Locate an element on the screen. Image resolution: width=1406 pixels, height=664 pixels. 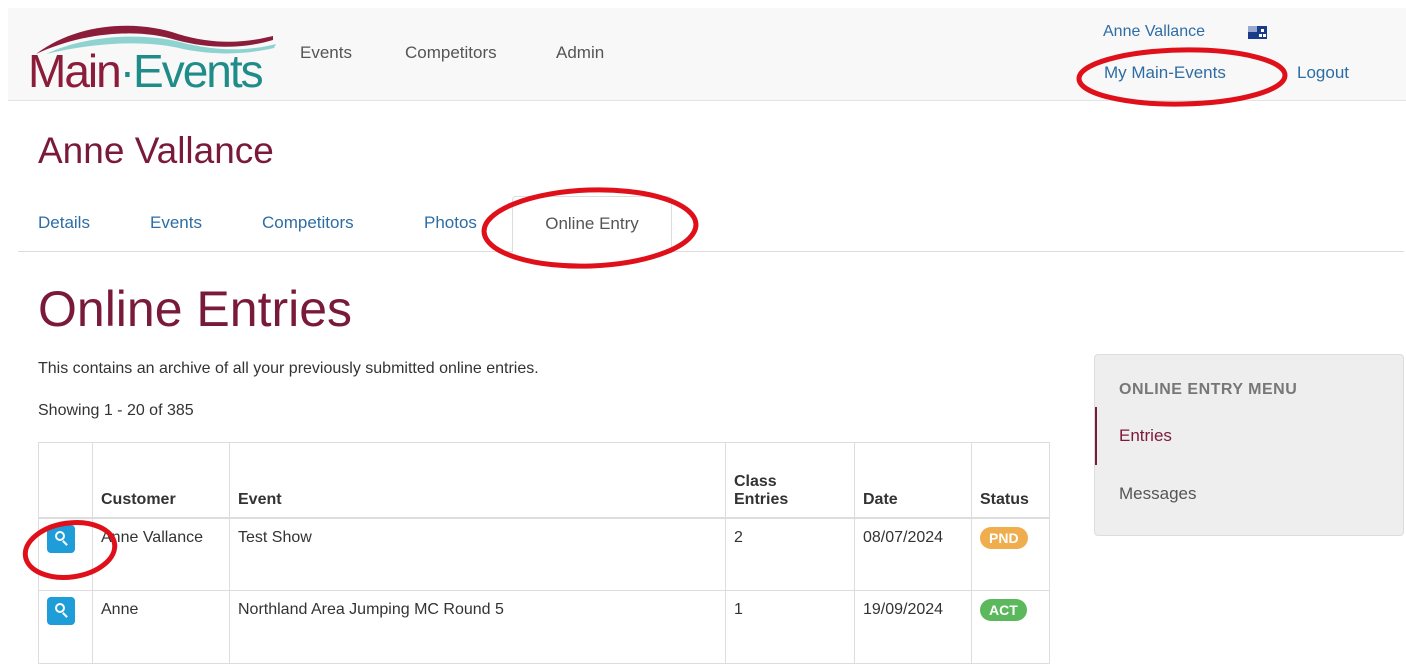
tab-competitors: Competitors is located at coordinates (308, 223).